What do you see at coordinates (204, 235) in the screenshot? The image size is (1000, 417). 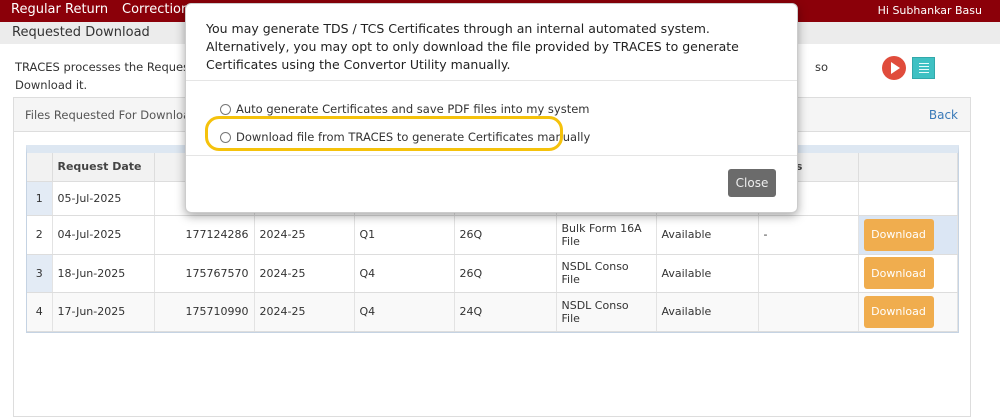 I see `cell-request-no: 177124286` at bounding box center [204, 235].